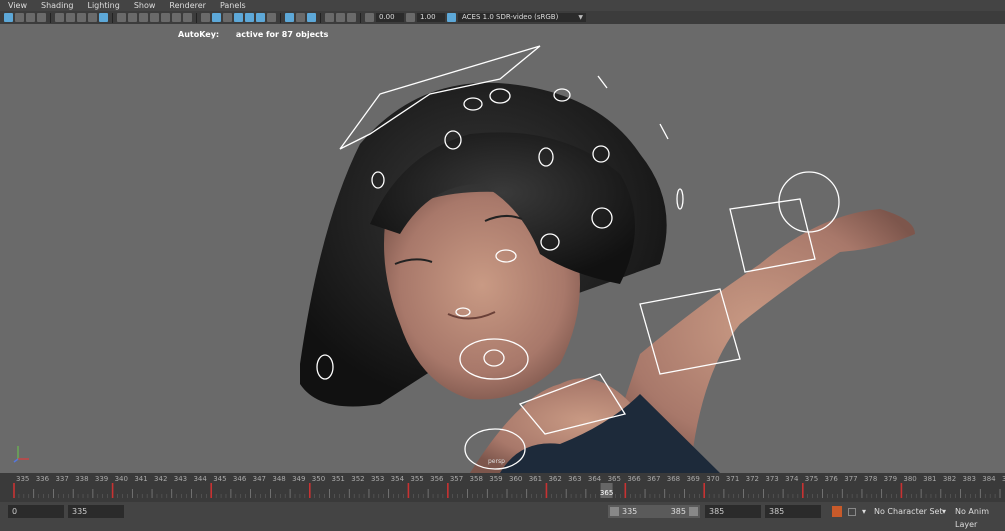 The height and width of the screenshot is (531, 1005). I want to click on anim-layer-dropdown: No Anim Layer, so click(980, 517).